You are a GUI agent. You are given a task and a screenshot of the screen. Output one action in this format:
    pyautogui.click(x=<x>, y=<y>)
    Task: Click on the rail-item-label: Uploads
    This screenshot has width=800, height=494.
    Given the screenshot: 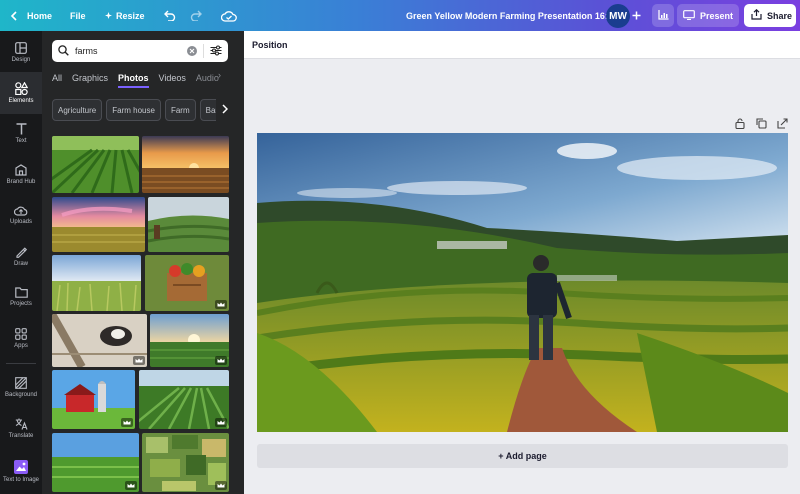 What is the action you would take?
    pyautogui.click(x=20, y=222)
    